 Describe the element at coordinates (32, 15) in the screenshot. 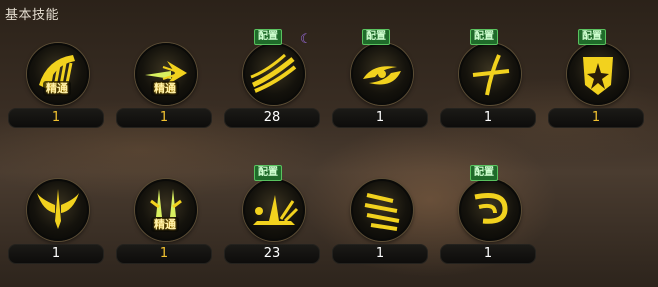

I see `panel-title: 基本技能` at that location.